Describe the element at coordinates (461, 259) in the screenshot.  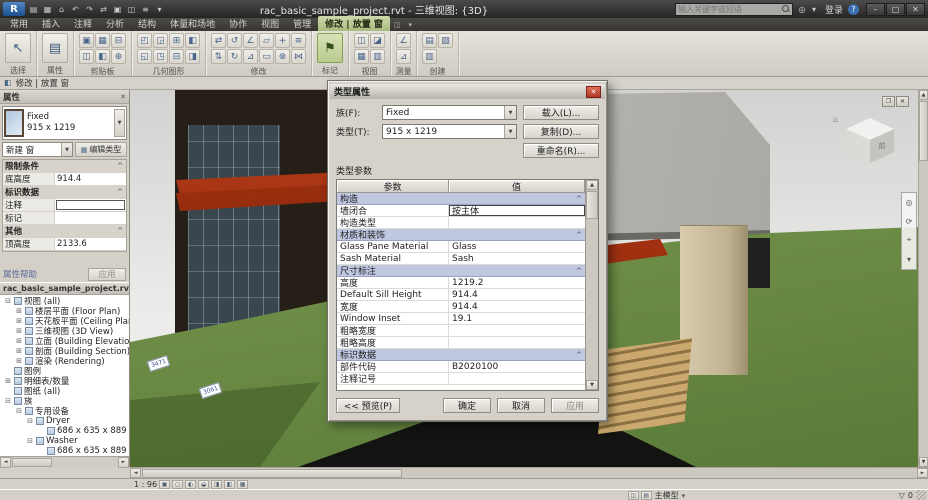
I see `type-param-row: Sash Material Sash` at that location.